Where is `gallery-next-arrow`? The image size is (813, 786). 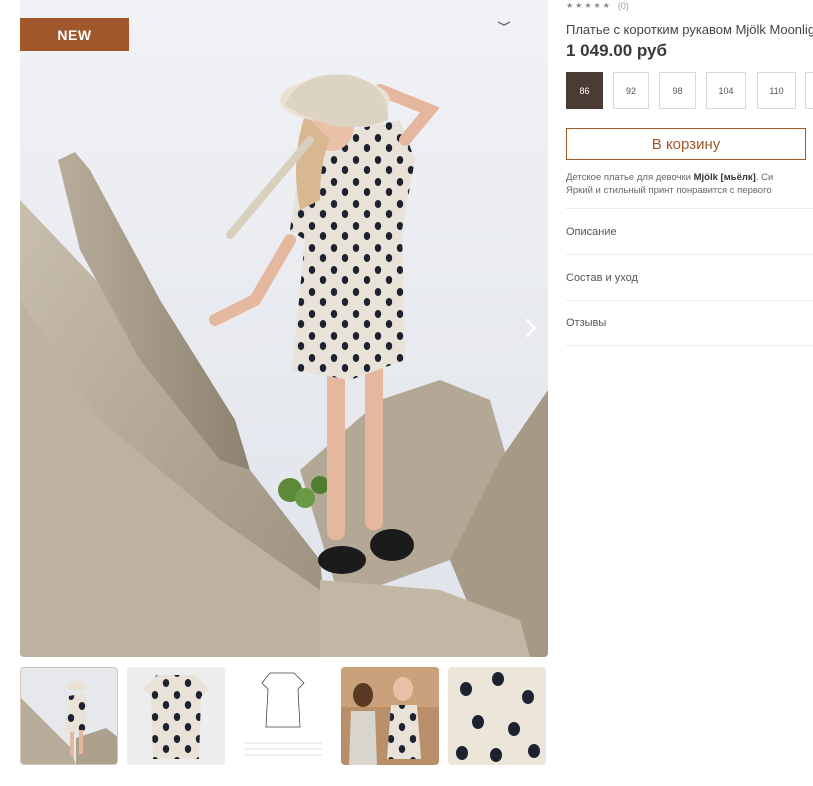 gallery-next-arrow is located at coordinates (531, 328).